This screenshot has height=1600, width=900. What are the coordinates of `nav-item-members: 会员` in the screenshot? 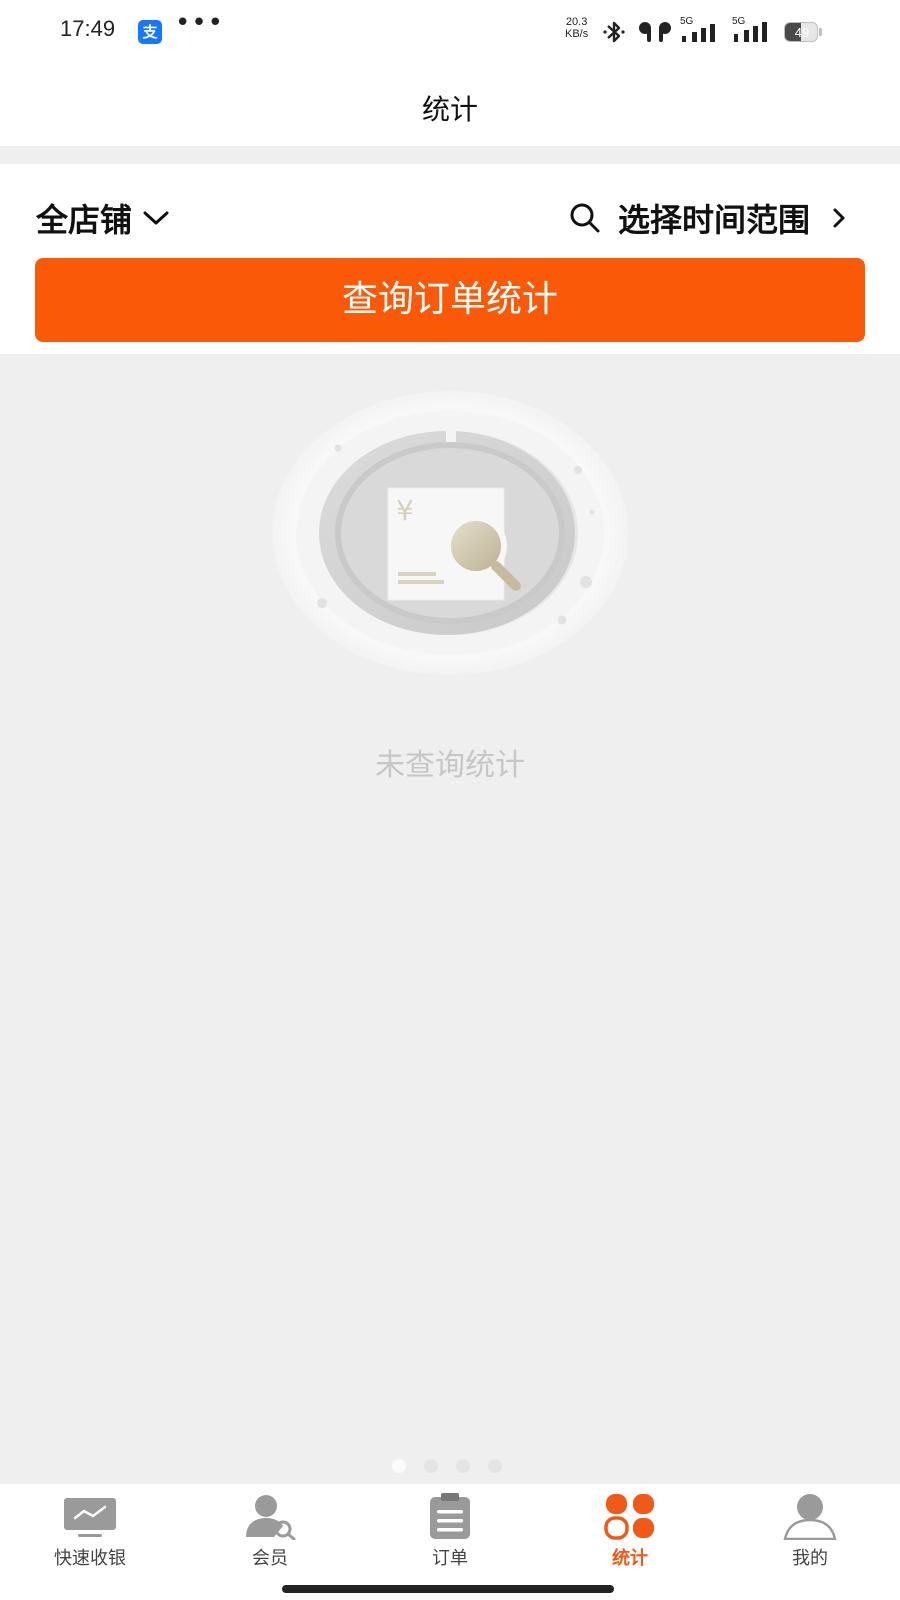 It's located at (270, 1535).